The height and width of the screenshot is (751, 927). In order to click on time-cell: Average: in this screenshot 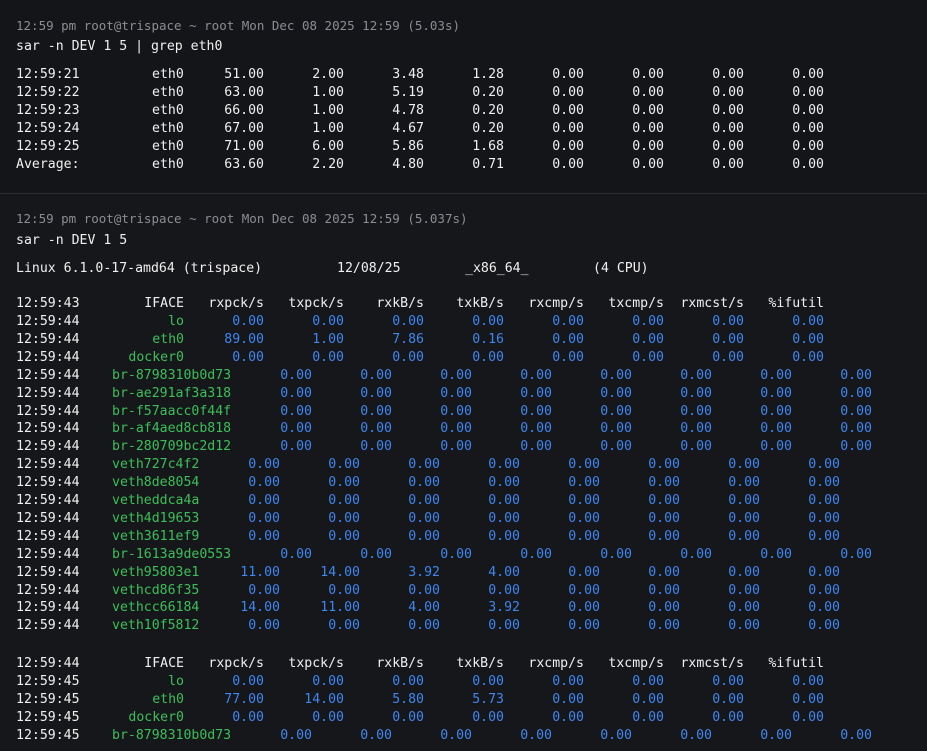, I will do `click(48, 164)`.